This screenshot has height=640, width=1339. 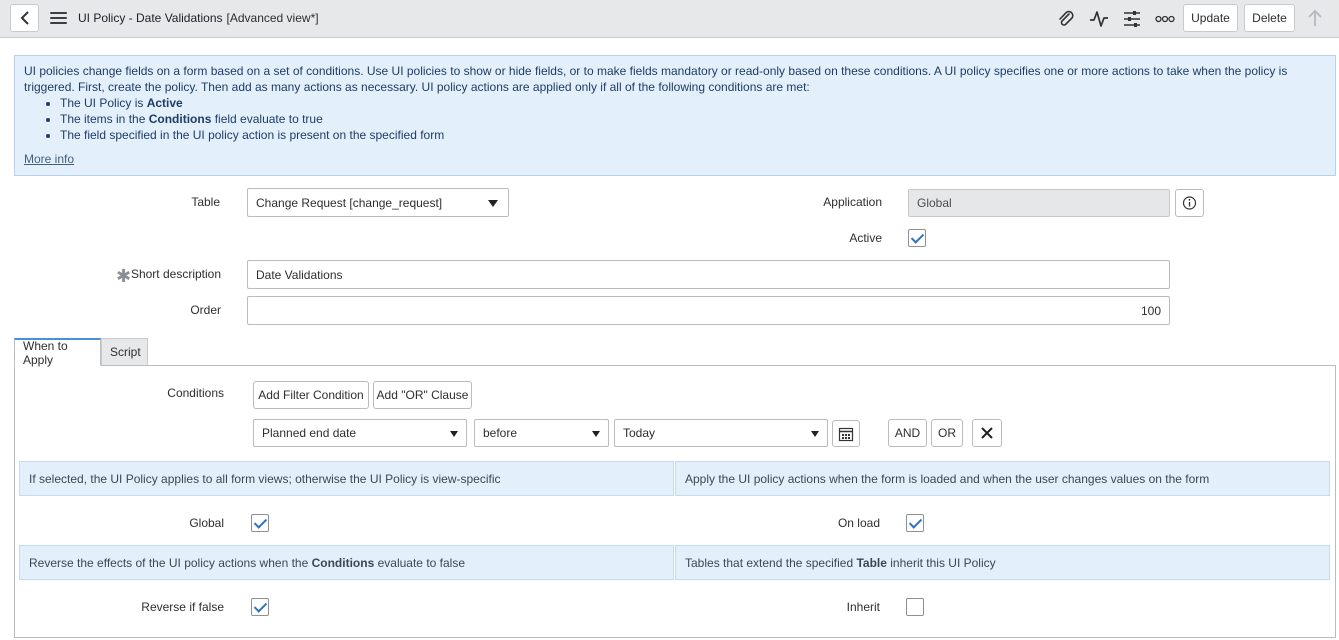 What do you see at coordinates (260, 523) in the screenshot?
I see `global-checkbox` at bounding box center [260, 523].